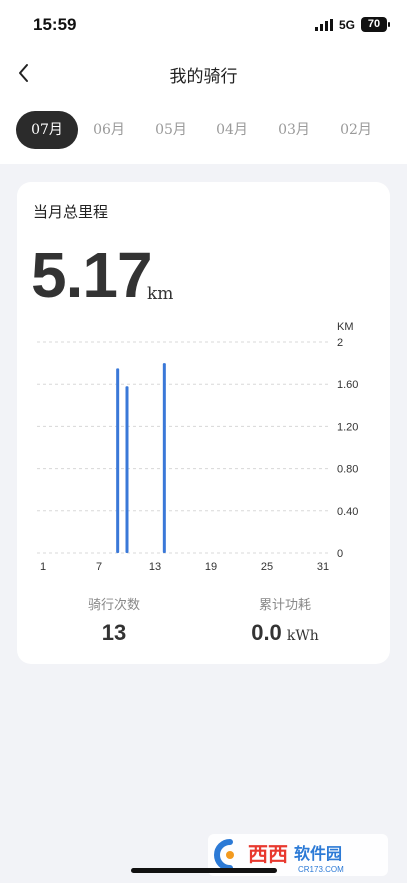  Describe the element at coordinates (302, 636) in the screenshot. I see `energy-unit: kWh` at that location.